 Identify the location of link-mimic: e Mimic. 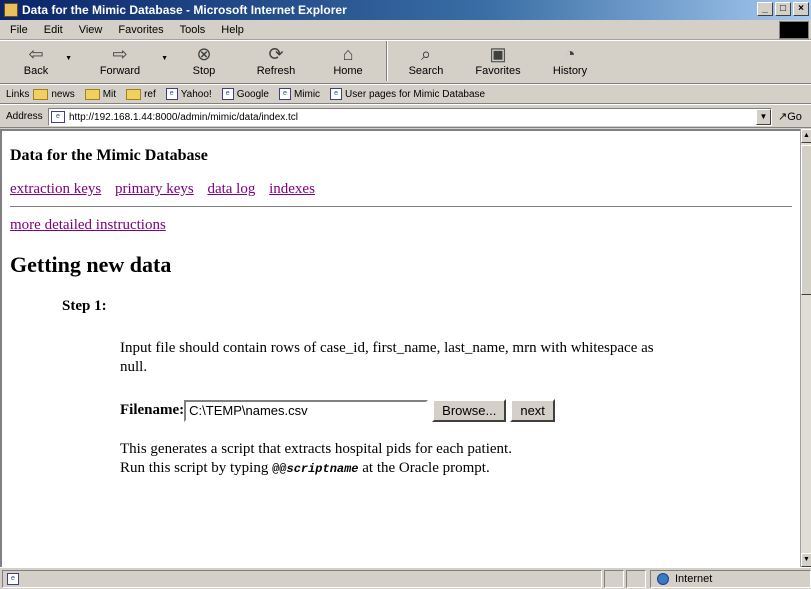
(299, 94).